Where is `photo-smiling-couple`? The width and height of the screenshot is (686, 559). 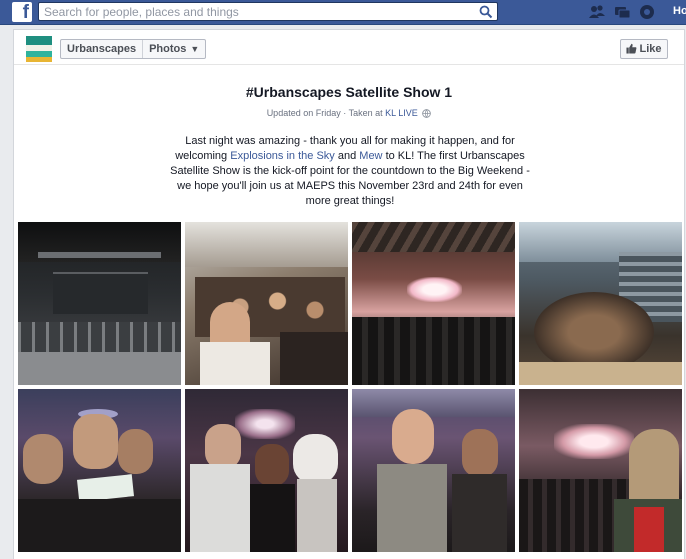
photo-smiling-couple is located at coordinates (433, 470).